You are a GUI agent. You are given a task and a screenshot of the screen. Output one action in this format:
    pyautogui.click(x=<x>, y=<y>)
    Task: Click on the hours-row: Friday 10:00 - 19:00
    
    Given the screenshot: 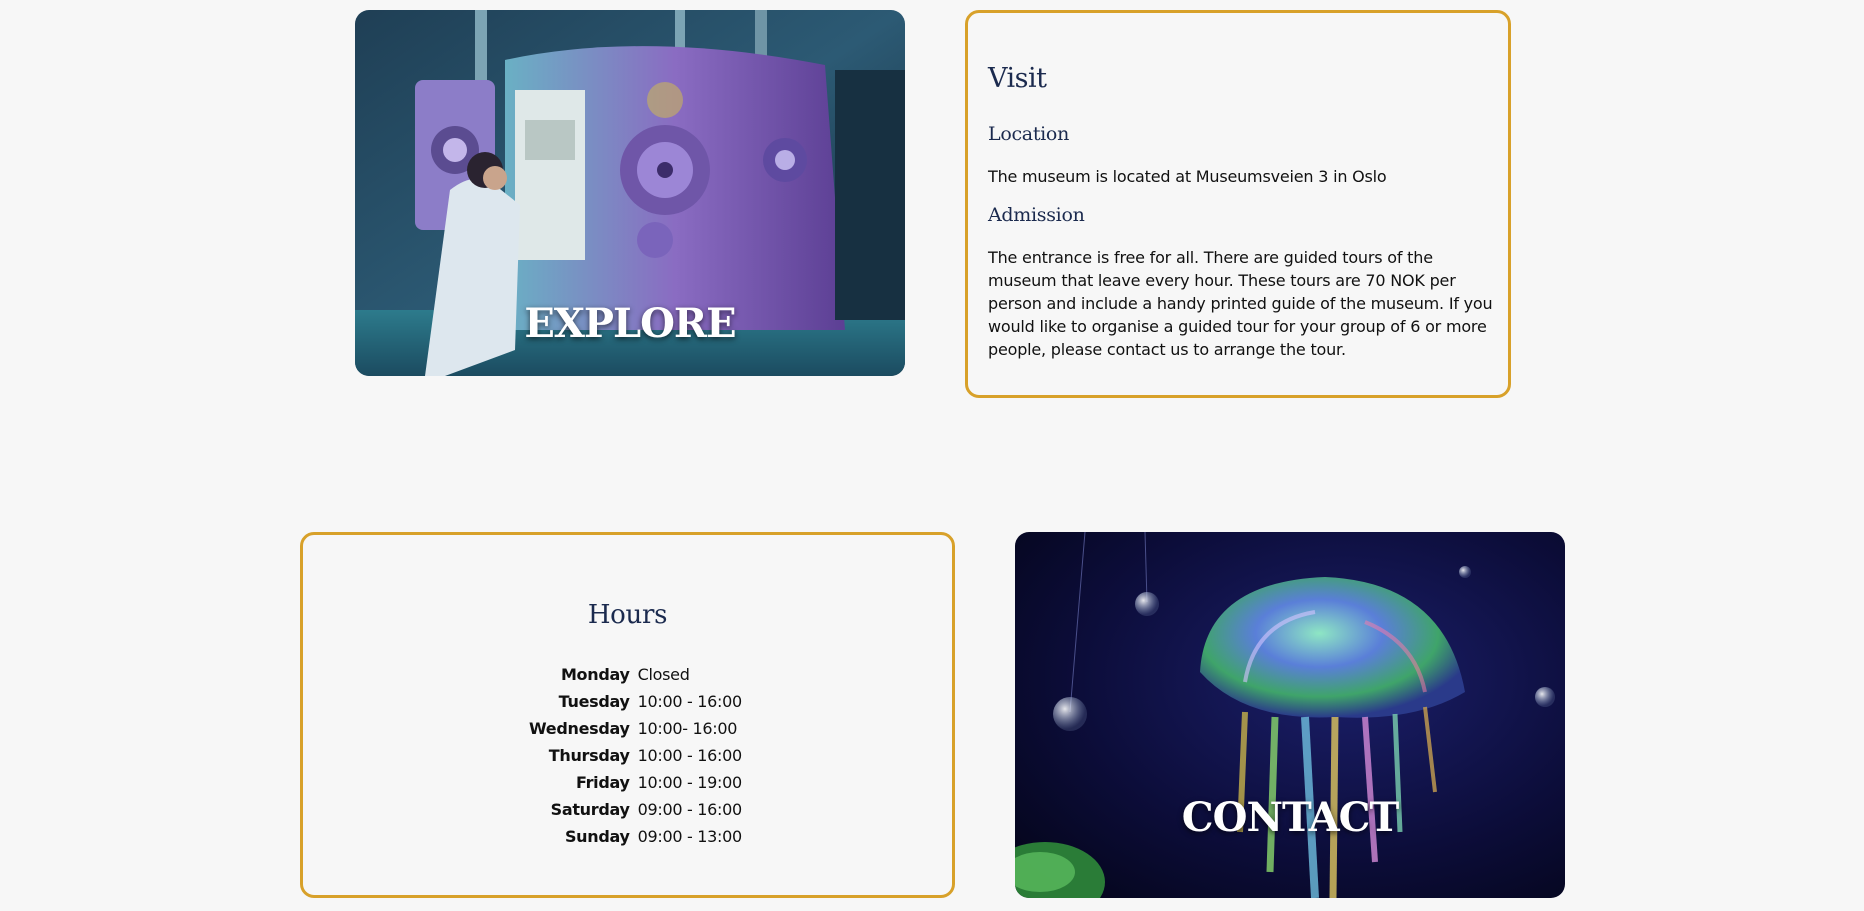 What is the action you would take?
    pyautogui.click(x=635, y=782)
    